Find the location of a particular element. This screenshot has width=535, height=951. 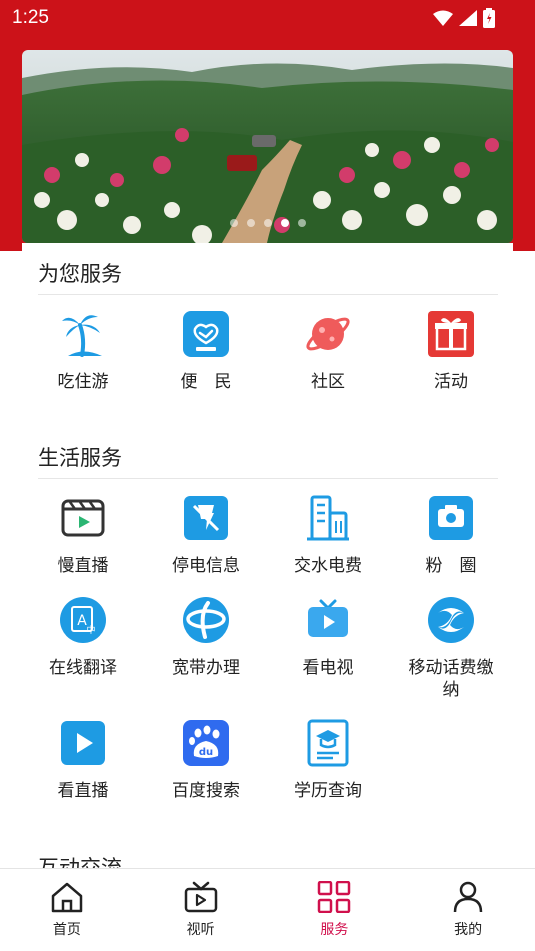

life-item-mobile-bill: 移动话费缴纳 is located at coordinates (451, 648).